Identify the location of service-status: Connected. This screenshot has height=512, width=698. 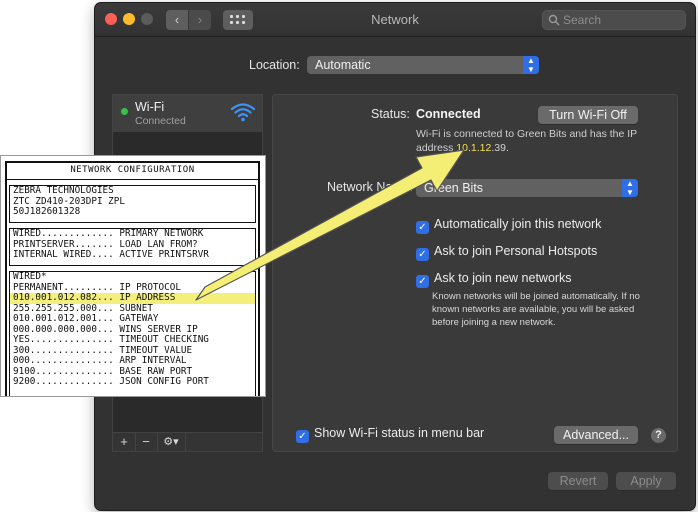
(160, 121).